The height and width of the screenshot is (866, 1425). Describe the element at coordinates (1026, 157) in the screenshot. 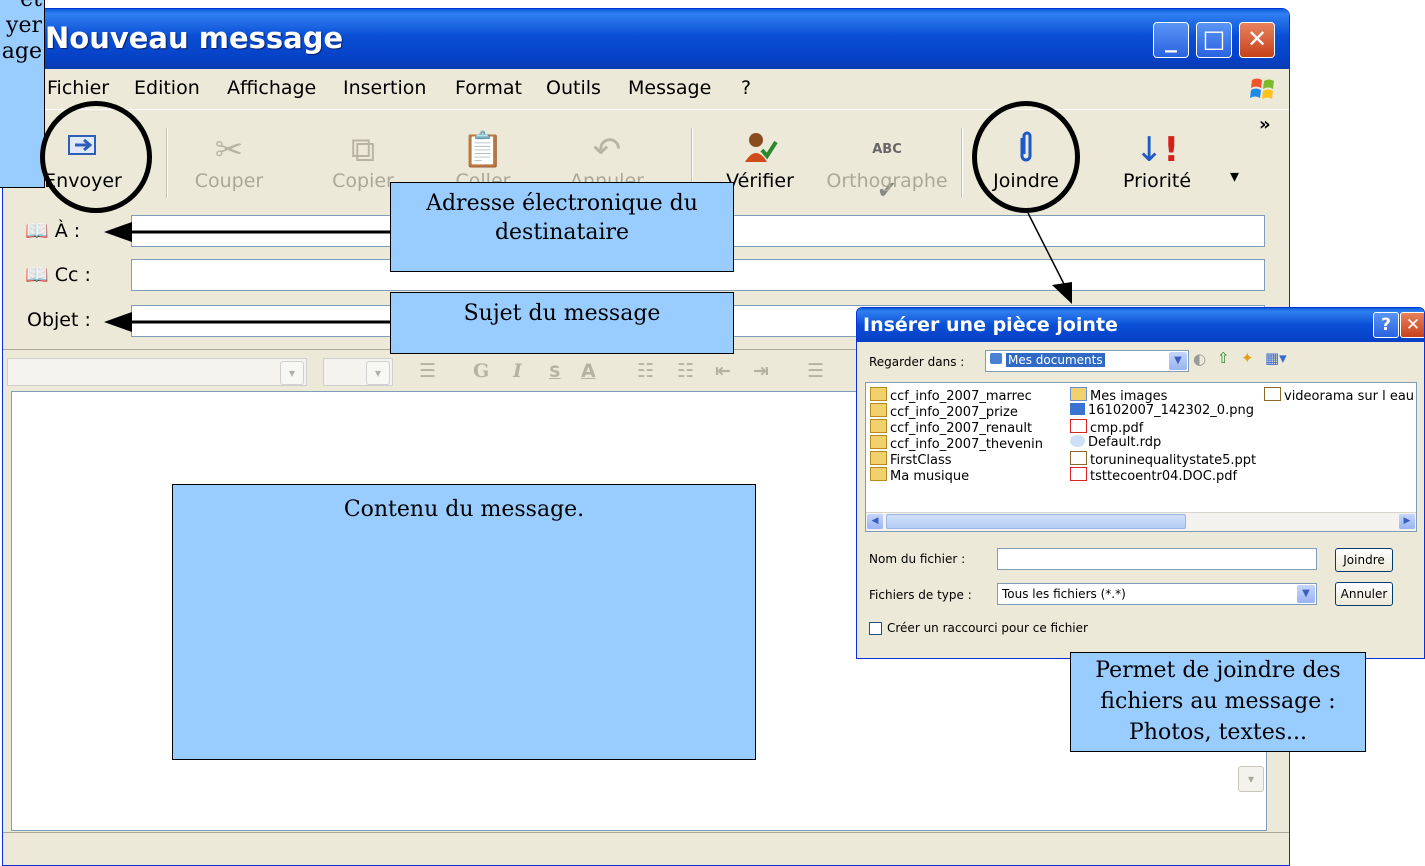

I see `attach-highlight-circle` at that location.